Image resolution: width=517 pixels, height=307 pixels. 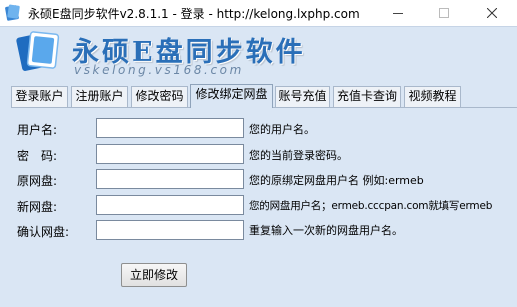 What do you see at coordinates (170, 128) in the screenshot?
I see `username-input` at bounding box center [170, 128].